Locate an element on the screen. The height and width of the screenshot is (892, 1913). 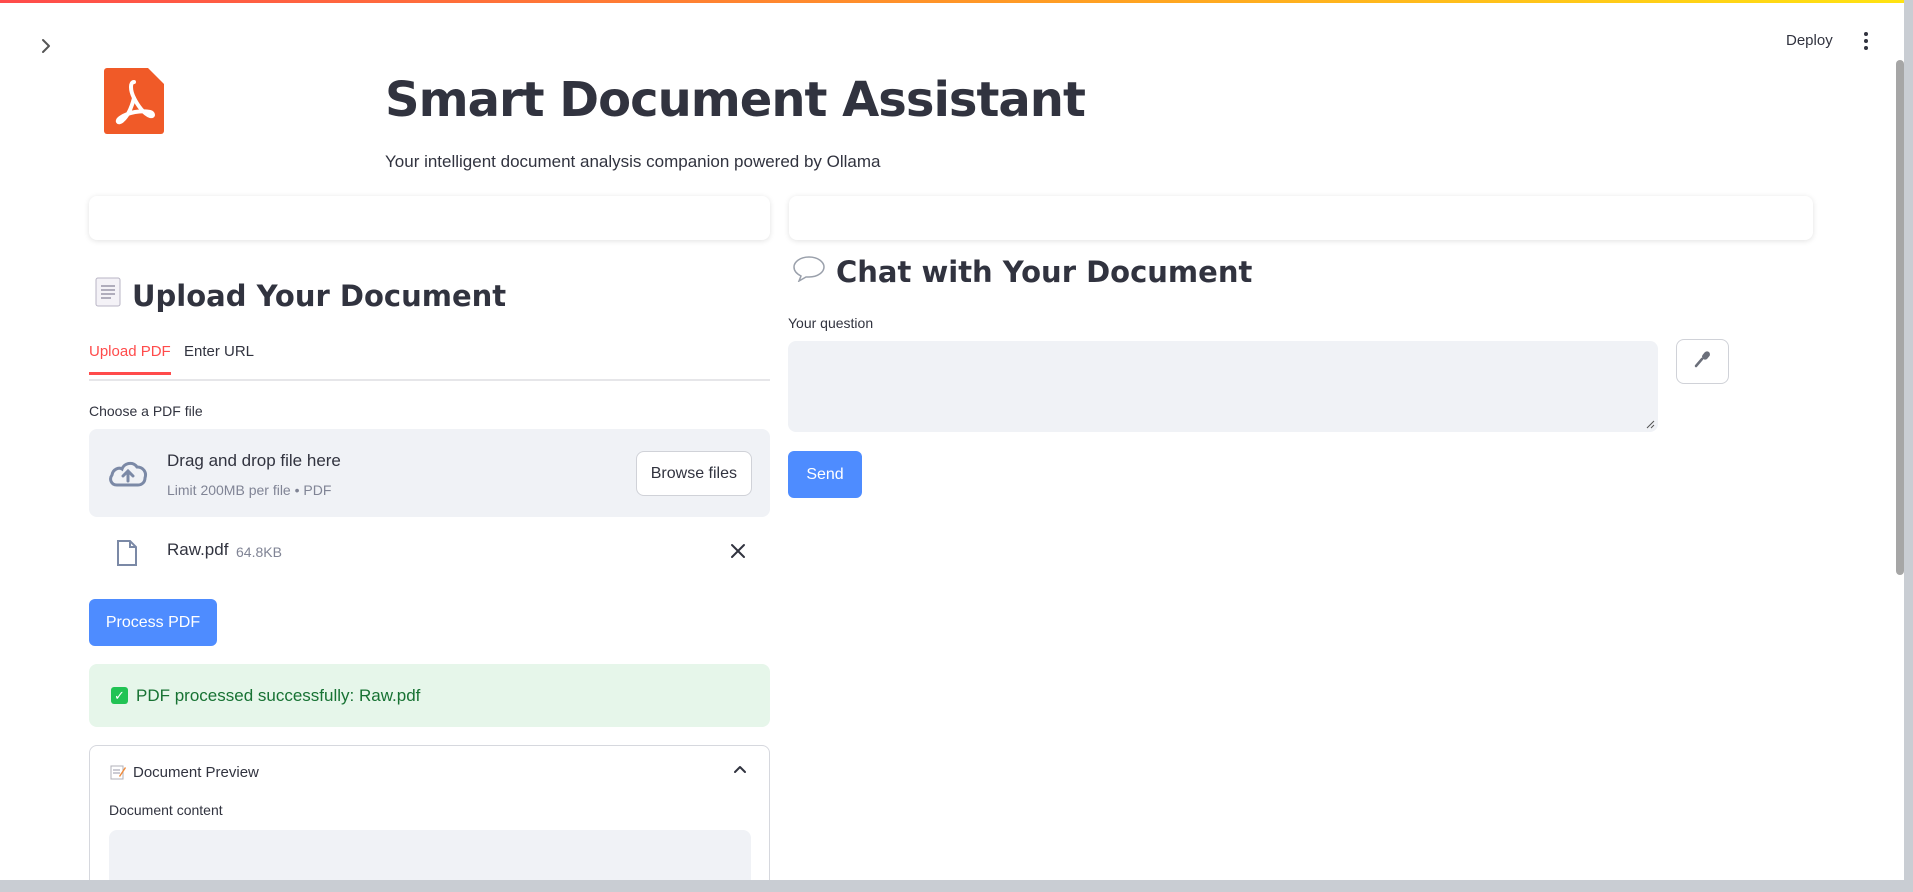
chat-section-title: Chat with Your Document is located at coordinates (1044, 271).